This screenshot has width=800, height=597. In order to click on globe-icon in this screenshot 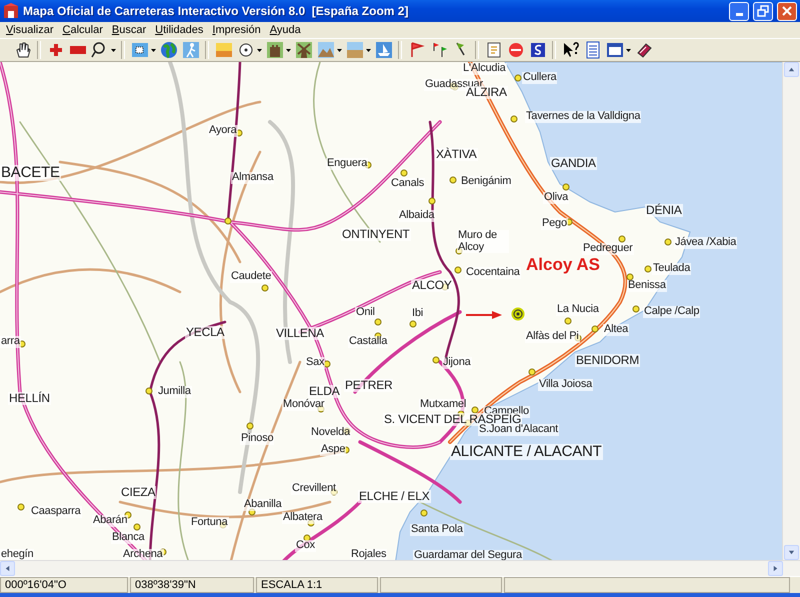, I will do `click(169, 50)`.